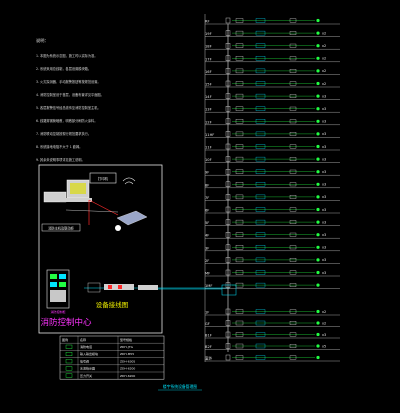  What do you see at coordinates (207, 22) in the screenshot?
I see `floor-label: RF` at bounding box center [207, 22].